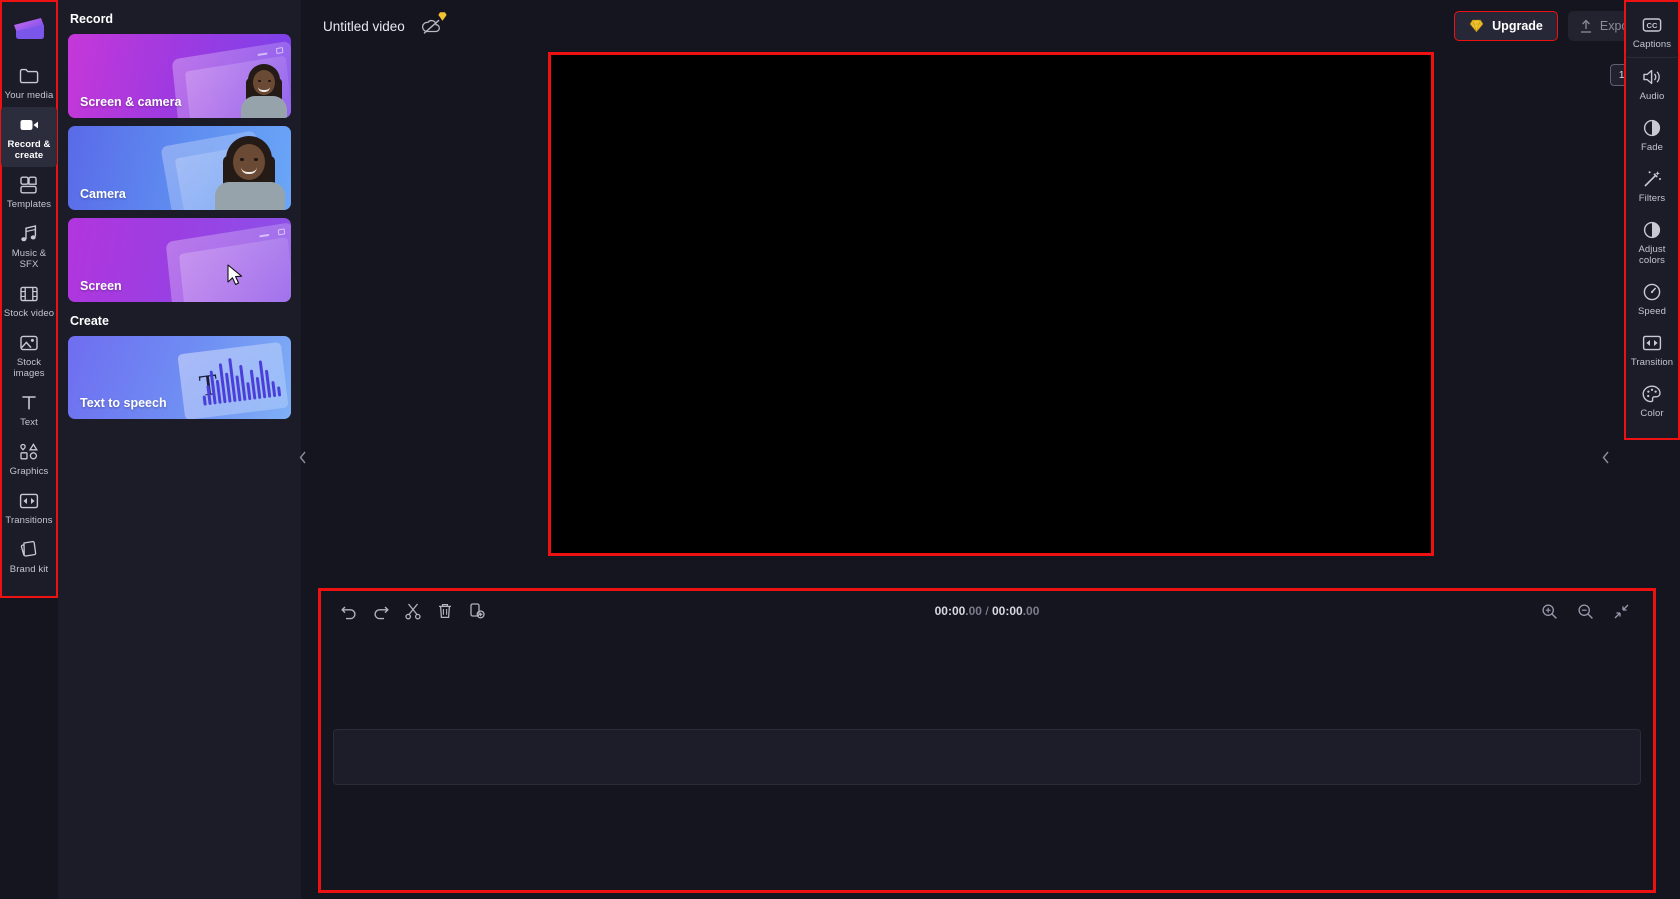 This screenshot has height=899, width=1680. Describe the element at coordinates (1652, 185) in the screenshot. I see `right-sidebar-item-filters: Filters` at that location.